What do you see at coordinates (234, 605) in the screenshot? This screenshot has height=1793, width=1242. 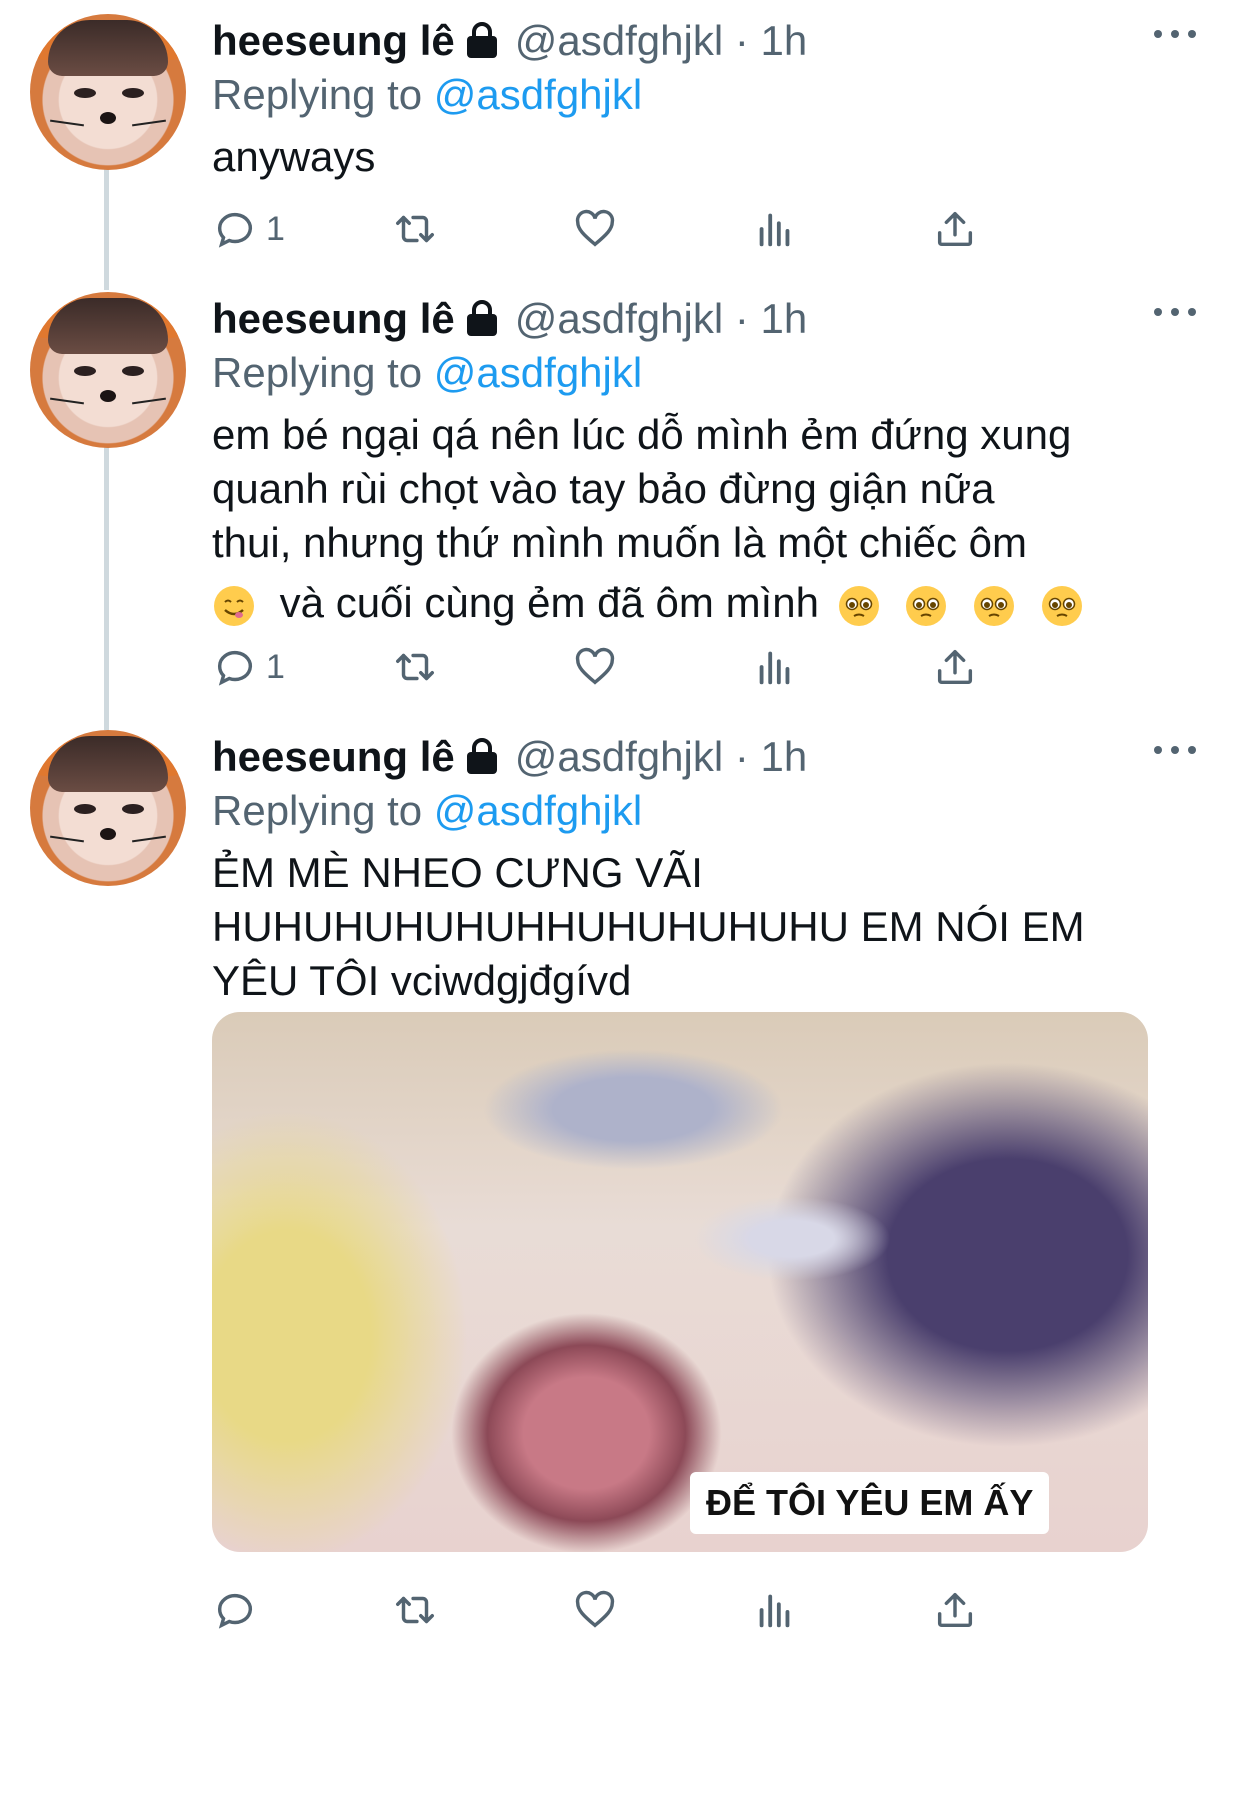 I see `yum-emoji` at bounding box center [234, 605].